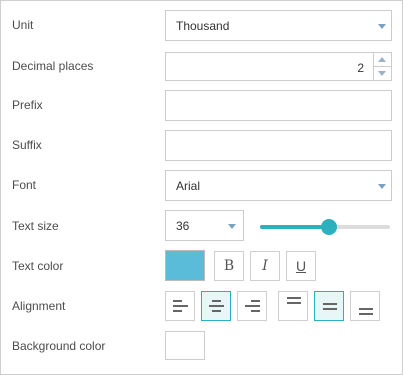  What do you see at coordinates (278, 185) in the screenshot?
I see `font-select: Arial` at bounding box center [278, 185].